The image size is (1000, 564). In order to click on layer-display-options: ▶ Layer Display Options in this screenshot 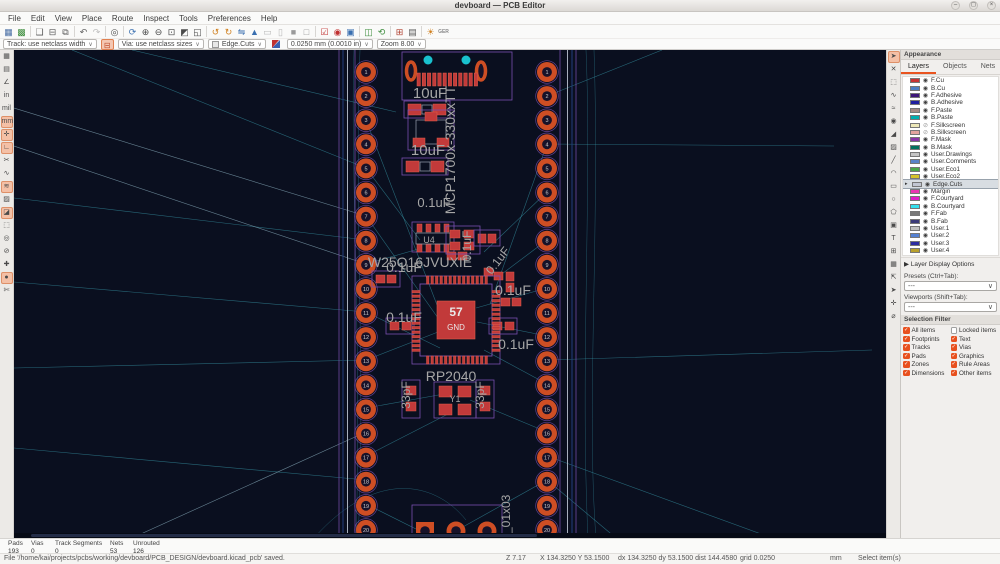, I will do `click(950, 263)`.